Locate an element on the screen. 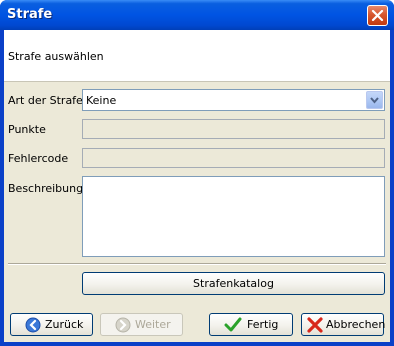 This screenshot has width=394, height=346. back-label: Zurück is located at coordinates (64, 324).